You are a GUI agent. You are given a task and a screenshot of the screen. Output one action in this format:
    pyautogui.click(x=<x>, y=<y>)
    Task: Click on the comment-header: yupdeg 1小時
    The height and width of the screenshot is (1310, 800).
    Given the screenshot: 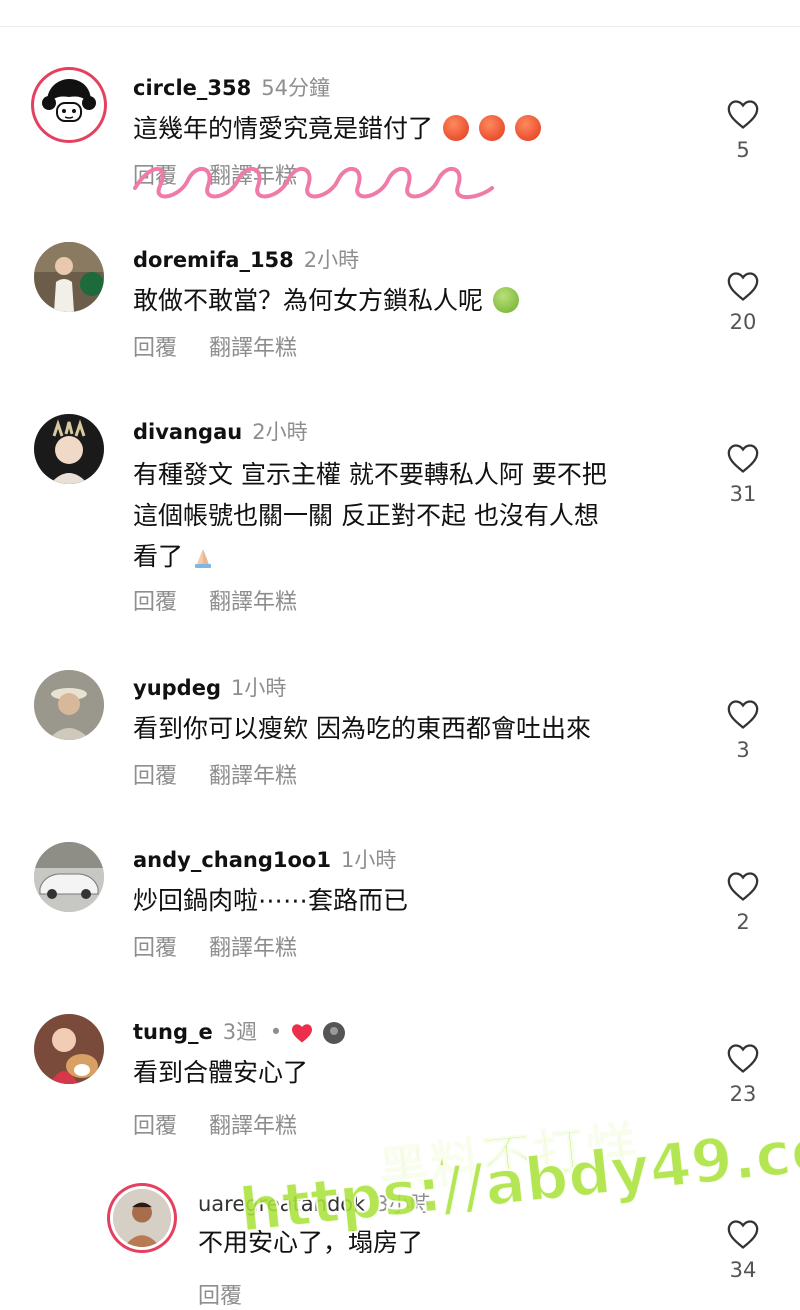 What is the action you would take?
    pyautogui.click(x=209, y=687)
    